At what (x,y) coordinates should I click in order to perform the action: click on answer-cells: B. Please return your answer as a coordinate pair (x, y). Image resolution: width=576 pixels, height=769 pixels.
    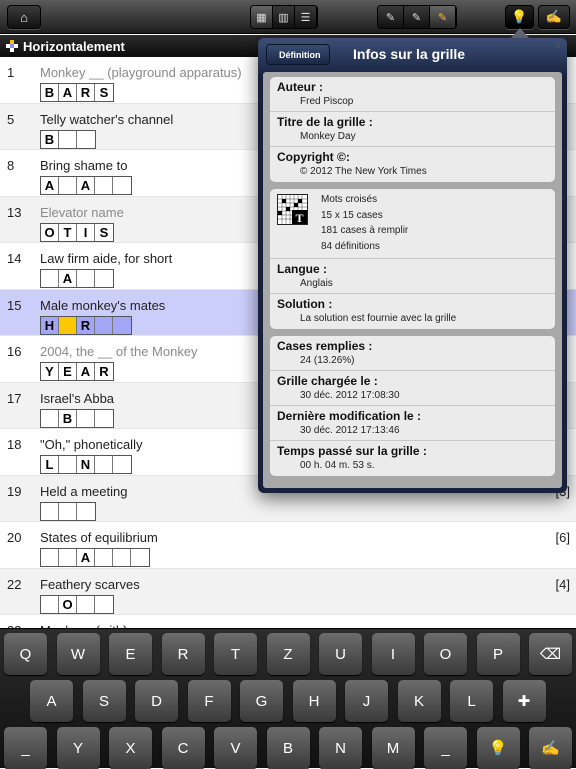
    Looking at the image, I should click on (77, 418).